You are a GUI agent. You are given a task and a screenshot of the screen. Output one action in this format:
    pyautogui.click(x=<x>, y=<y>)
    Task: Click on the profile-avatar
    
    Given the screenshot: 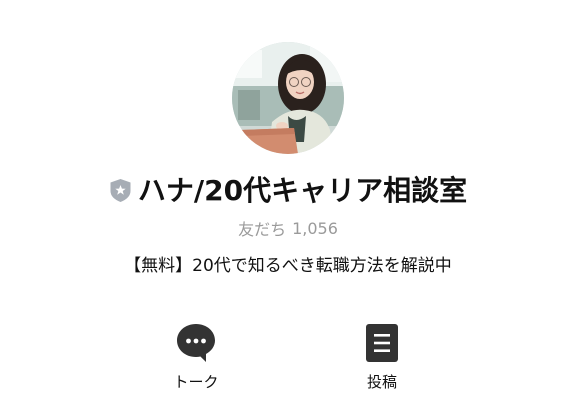 What is the action you would take?
    pyautogui.click(x=288, y=98)
    